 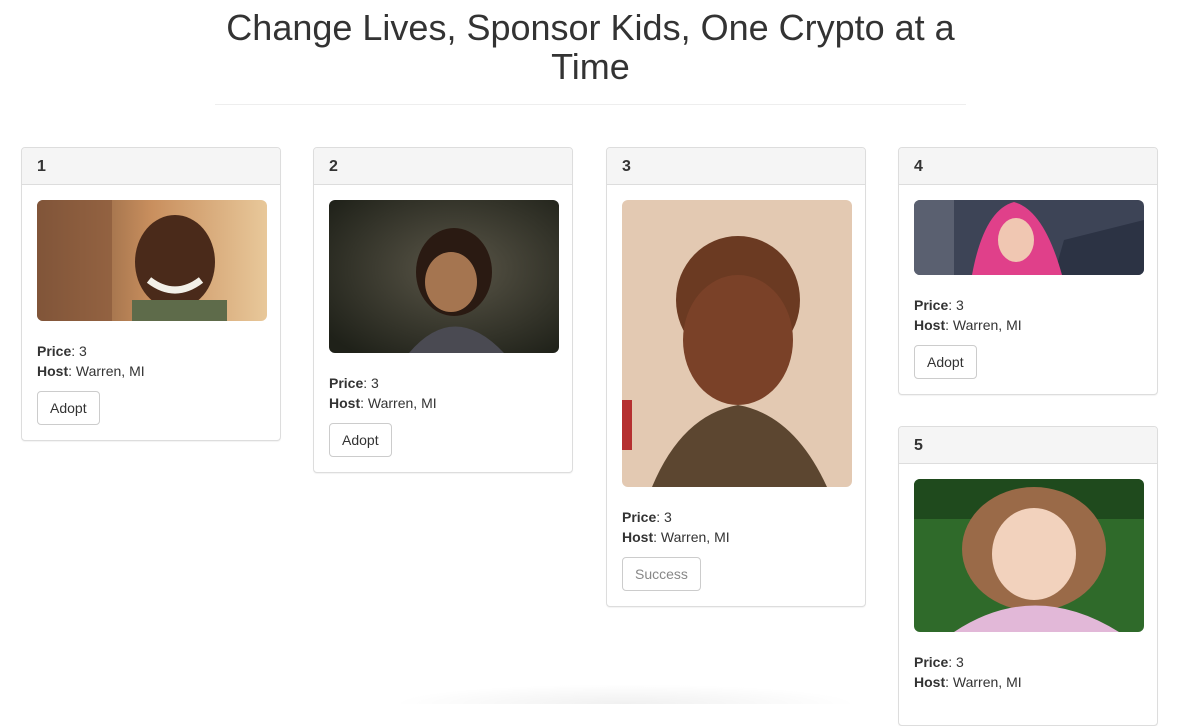 I want to click on card-number: 1, so click(x=151, y=166).